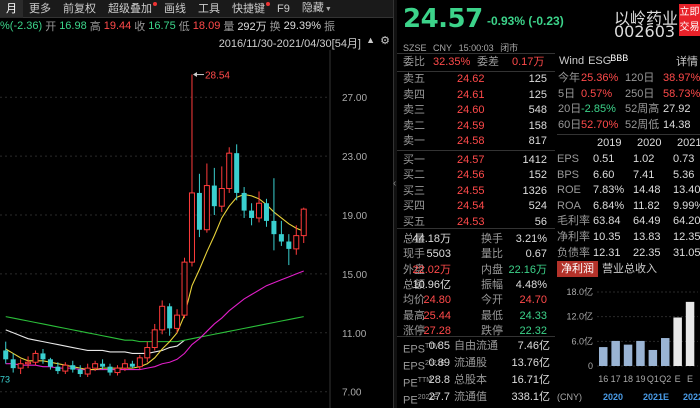  Describe the element at coordinates (607, 221) in the screenshot. I see `fin-value: 63.84` at that location.